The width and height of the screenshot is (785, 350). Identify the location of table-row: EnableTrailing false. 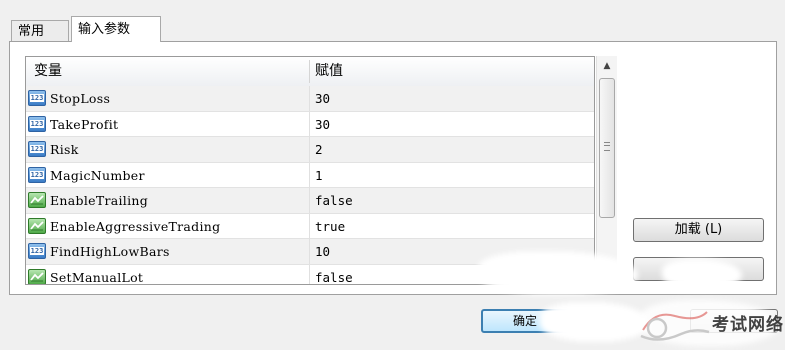
(310, 201).